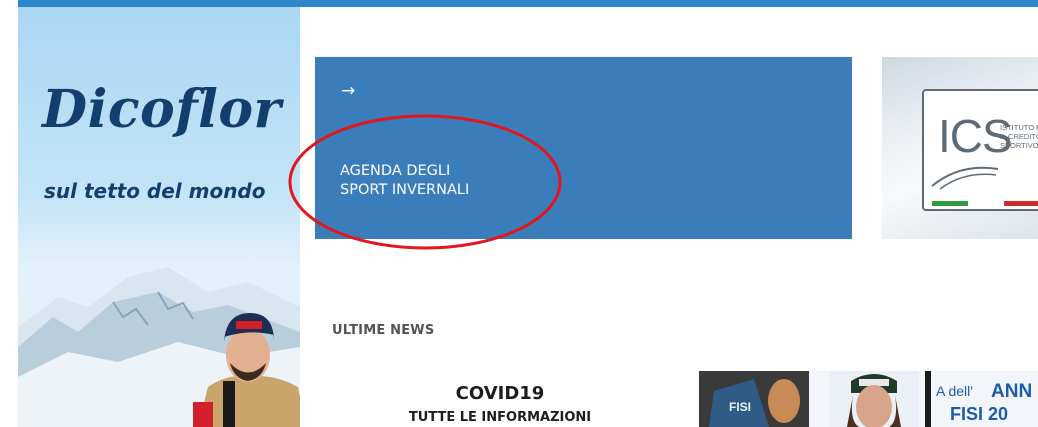 This screenshot has width=1038, height=427. What do you see at coordinates (500, 393) in the screenshot?
I see `covid-card-title: COVID19` at bounding box center [500, 393].